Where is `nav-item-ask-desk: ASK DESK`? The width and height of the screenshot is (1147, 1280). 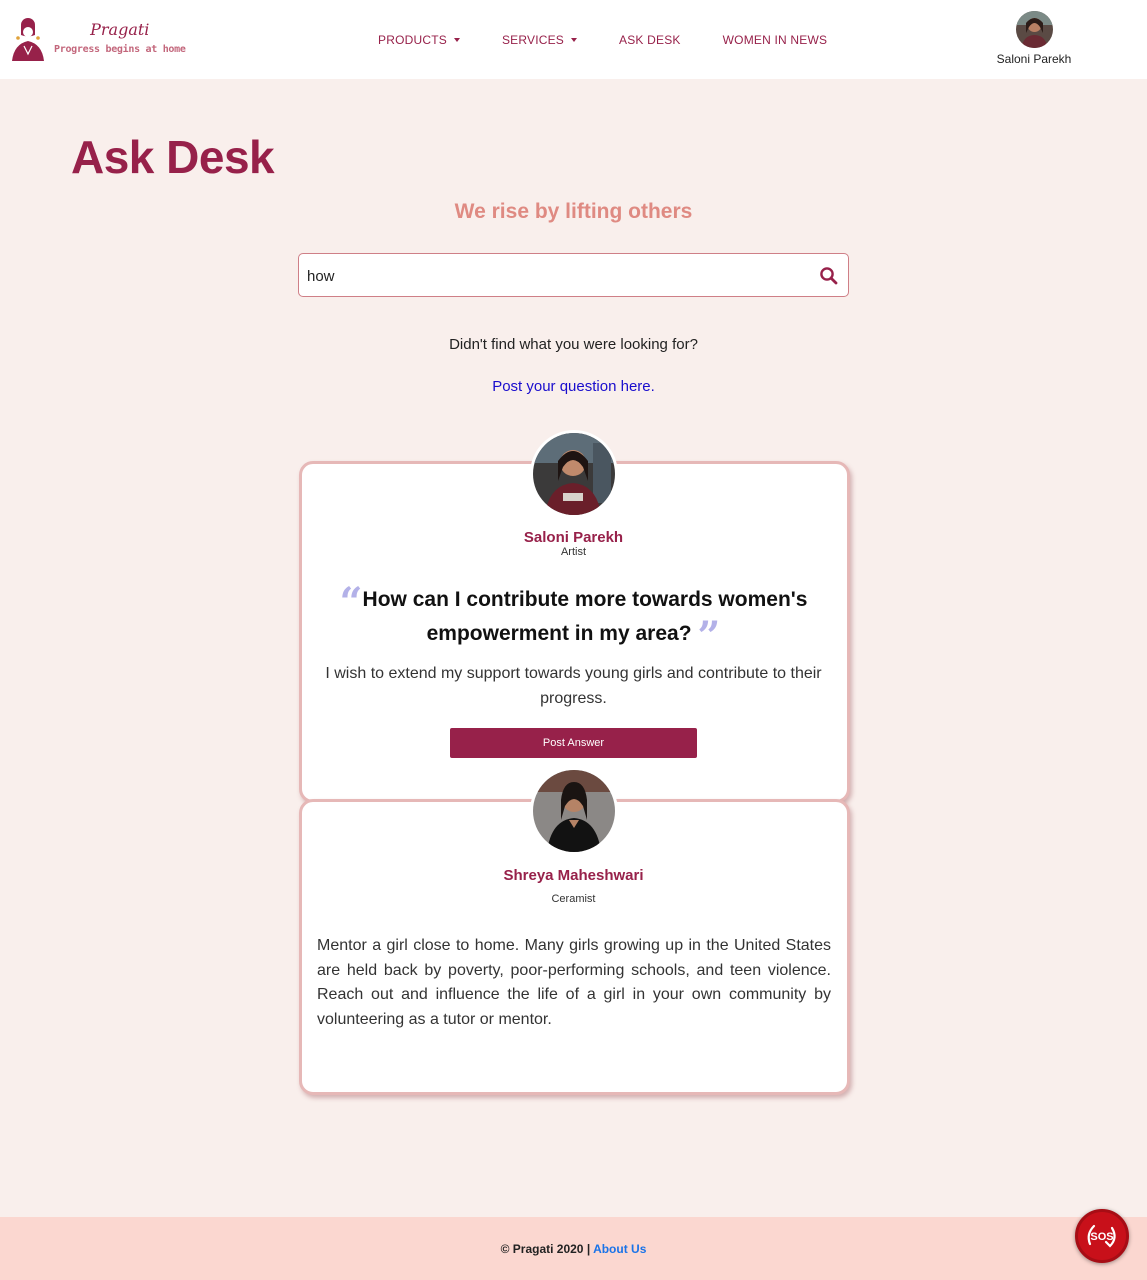
nav-item-ask-desk: ASK DESK is located at coordinates (650, 40).